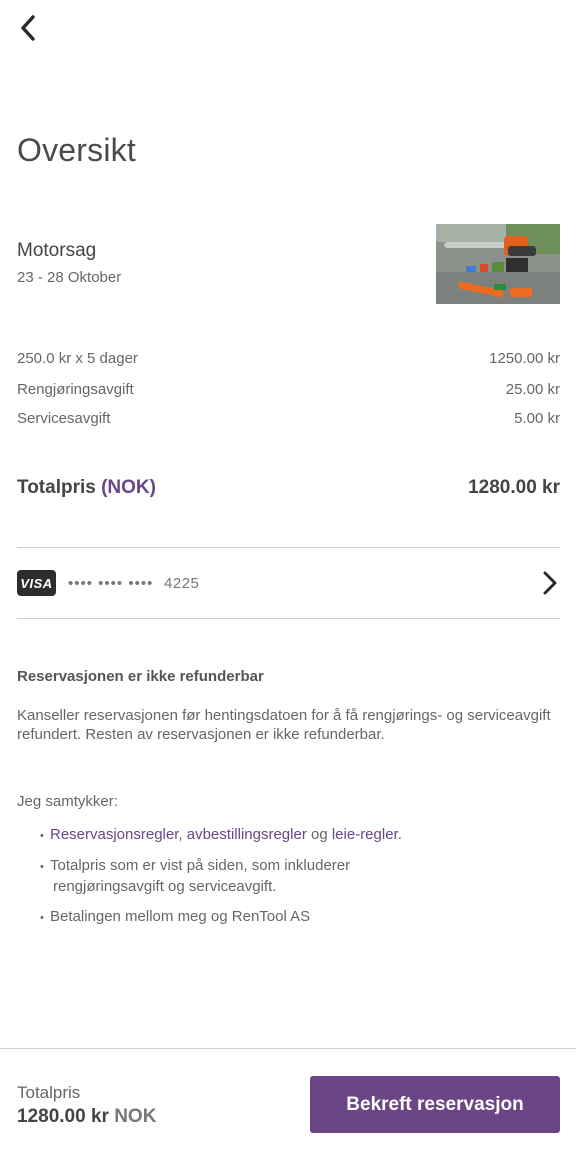  Describe the element at coordinates (550, 583) in the screenshot. I see `chevron-right-icon` at that location.